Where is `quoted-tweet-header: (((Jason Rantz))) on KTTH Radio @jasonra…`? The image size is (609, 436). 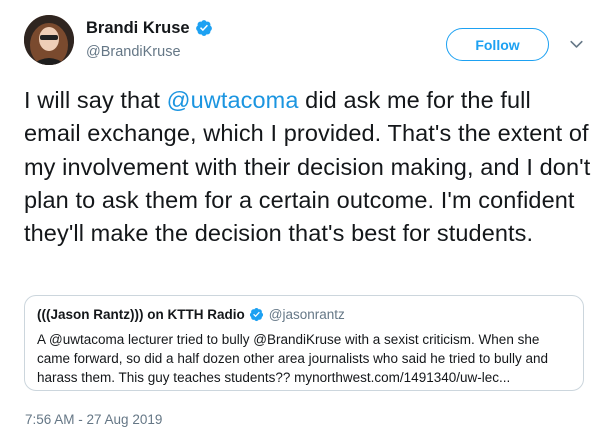 quoted-tweet-header: (((Jason Rantz))) on KTTH Radio @jasonra… is located at coordinates (304, 314).